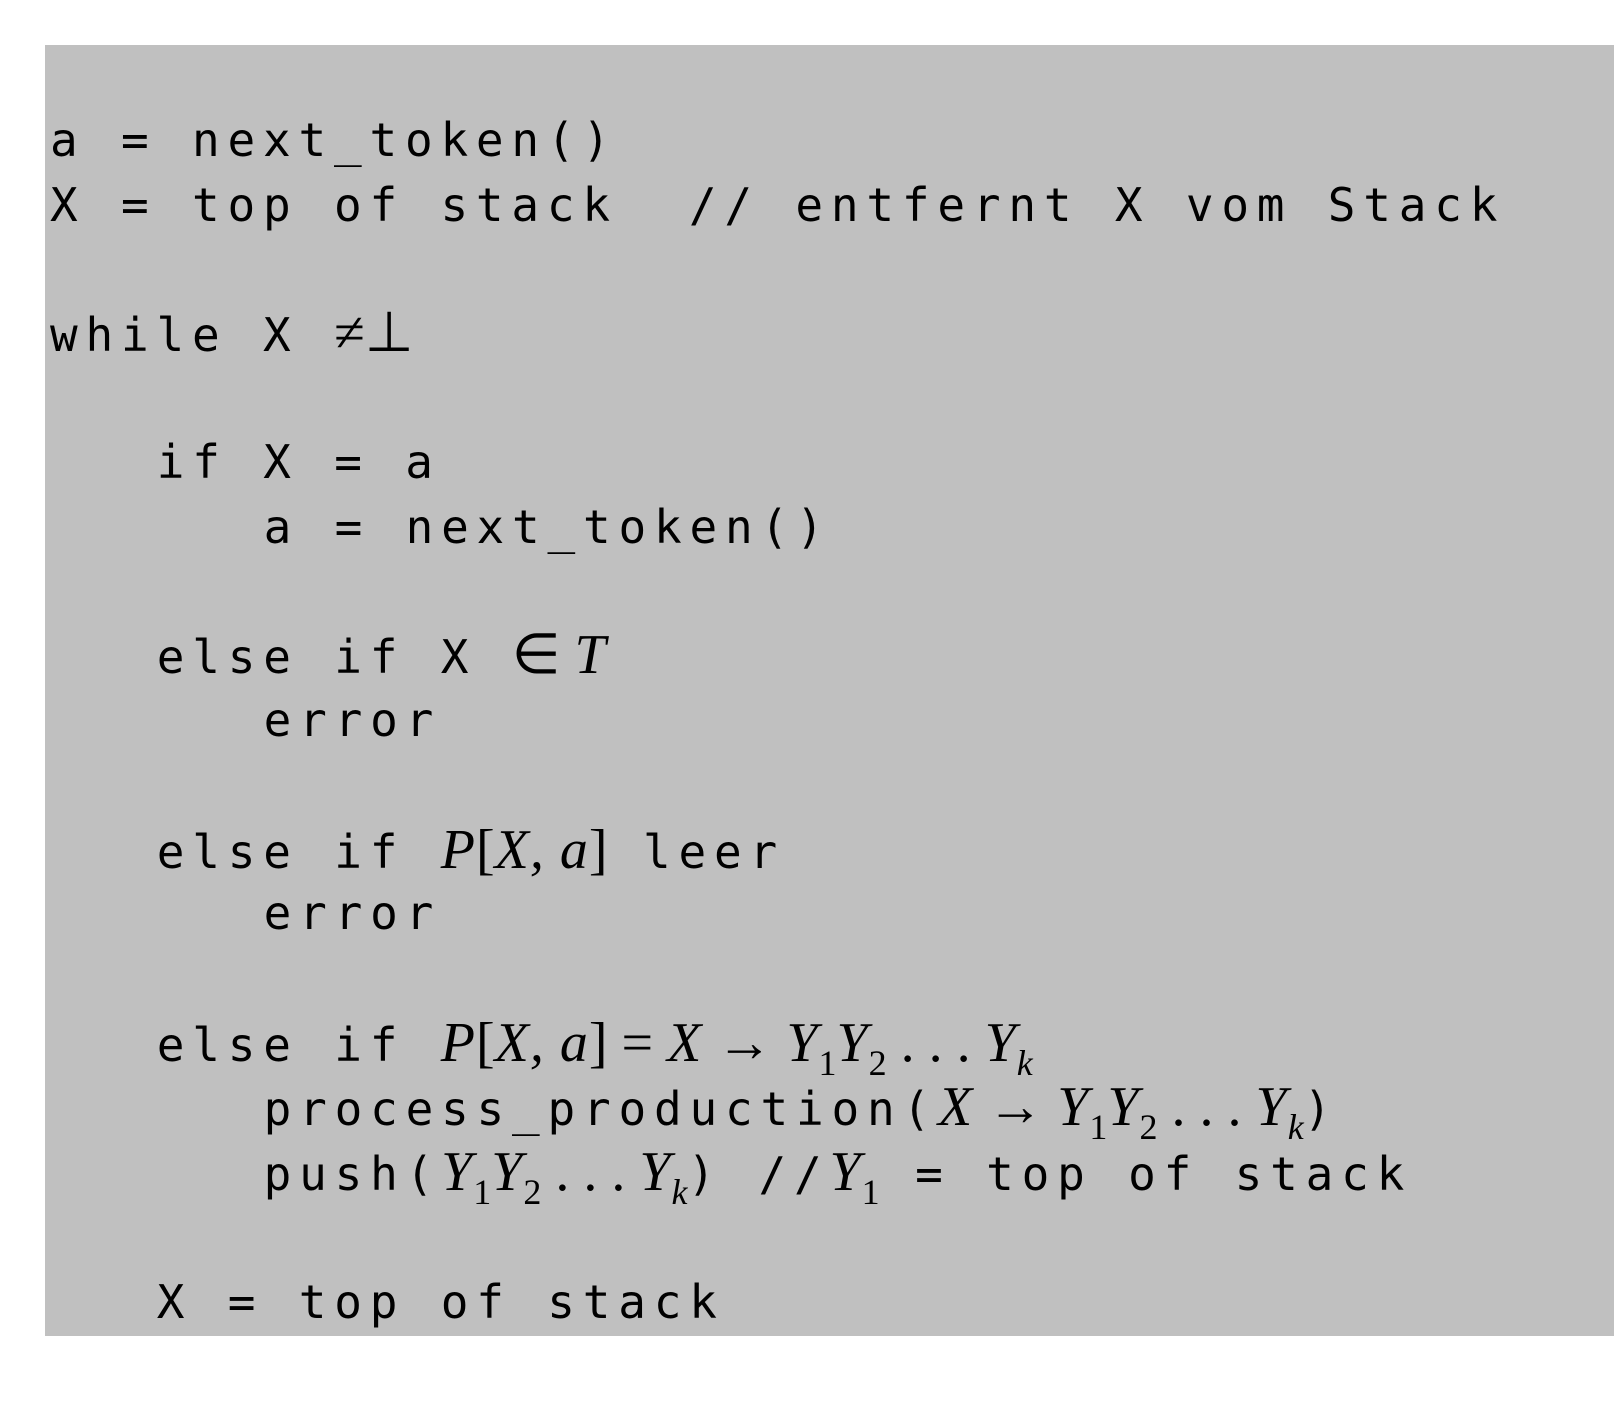 The width and height of the screenshot is (1614, 1423). Describe the element at coordinates (1321, 1109) in the screenshot. I see `code-text: )` at that location.